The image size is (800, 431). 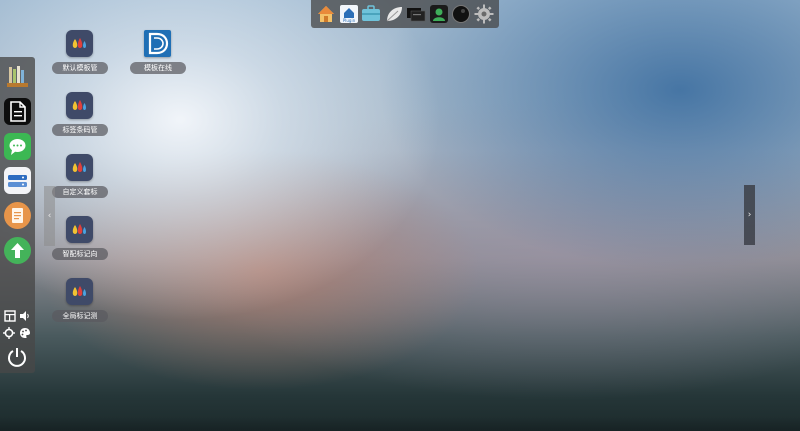 I want to click on gear-icon, so click(x=484, y=14).